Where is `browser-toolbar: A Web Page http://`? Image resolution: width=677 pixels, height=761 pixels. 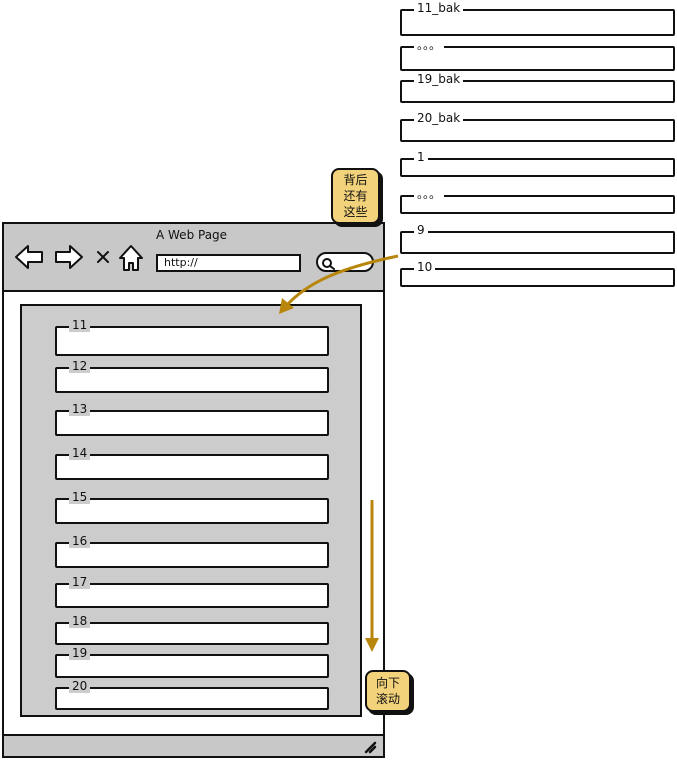 browser-toolbar: A Web Page http:// is located at coordinates (193, 258).